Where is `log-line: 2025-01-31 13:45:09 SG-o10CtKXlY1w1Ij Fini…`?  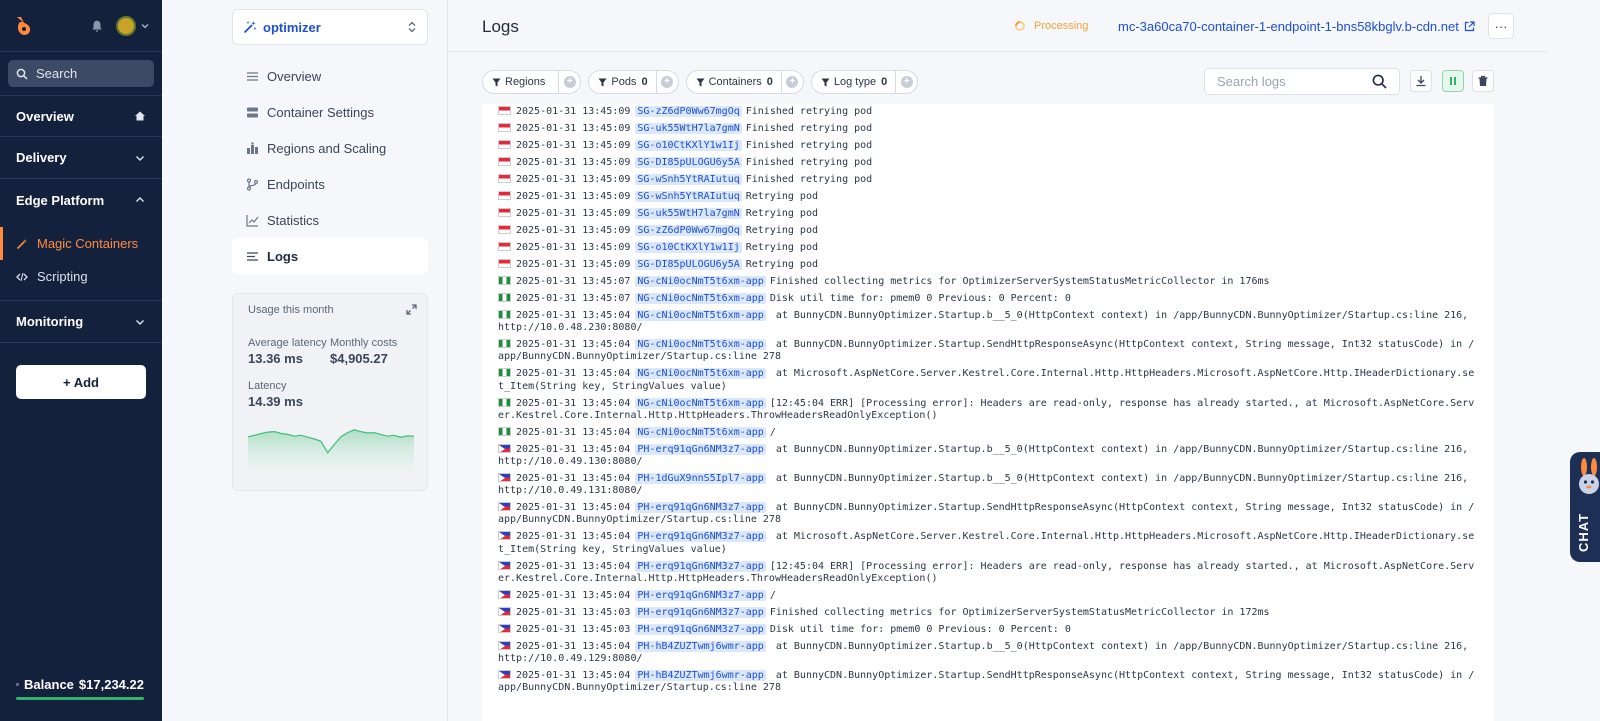 log-line: 2025-01-31 13:45:09 SG-o10CtKXlY1w1Ij Fini… is located at coordinates (988, 146).